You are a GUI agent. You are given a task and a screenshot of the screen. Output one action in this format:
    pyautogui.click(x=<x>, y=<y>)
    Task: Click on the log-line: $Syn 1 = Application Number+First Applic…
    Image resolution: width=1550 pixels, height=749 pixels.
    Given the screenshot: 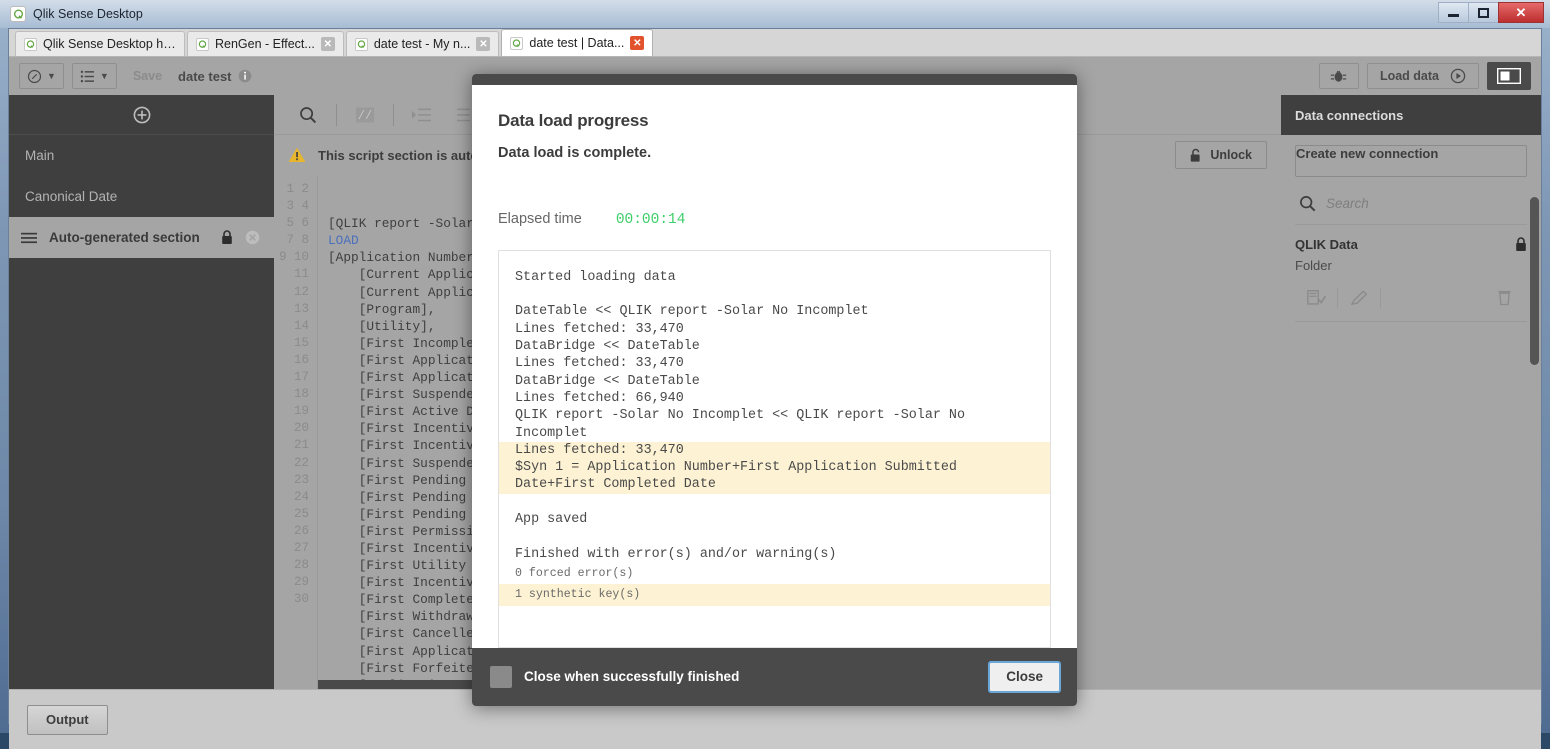 What is the action you would take?
    pyautogui.click(x=774, y=476)
    